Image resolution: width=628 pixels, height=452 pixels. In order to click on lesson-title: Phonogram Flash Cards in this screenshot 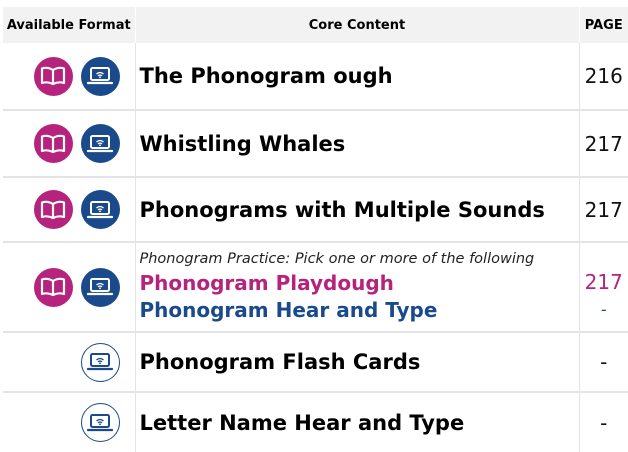, I will do `click(280, 362)`.